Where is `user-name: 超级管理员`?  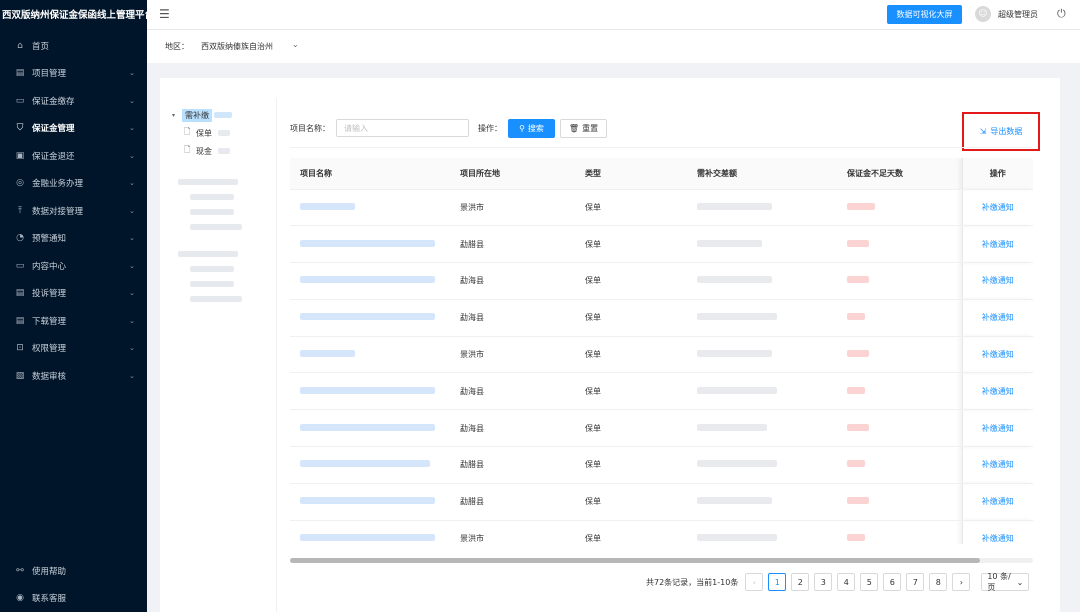 user-name: 超级管理员 is located at coordinates (1018, 14).